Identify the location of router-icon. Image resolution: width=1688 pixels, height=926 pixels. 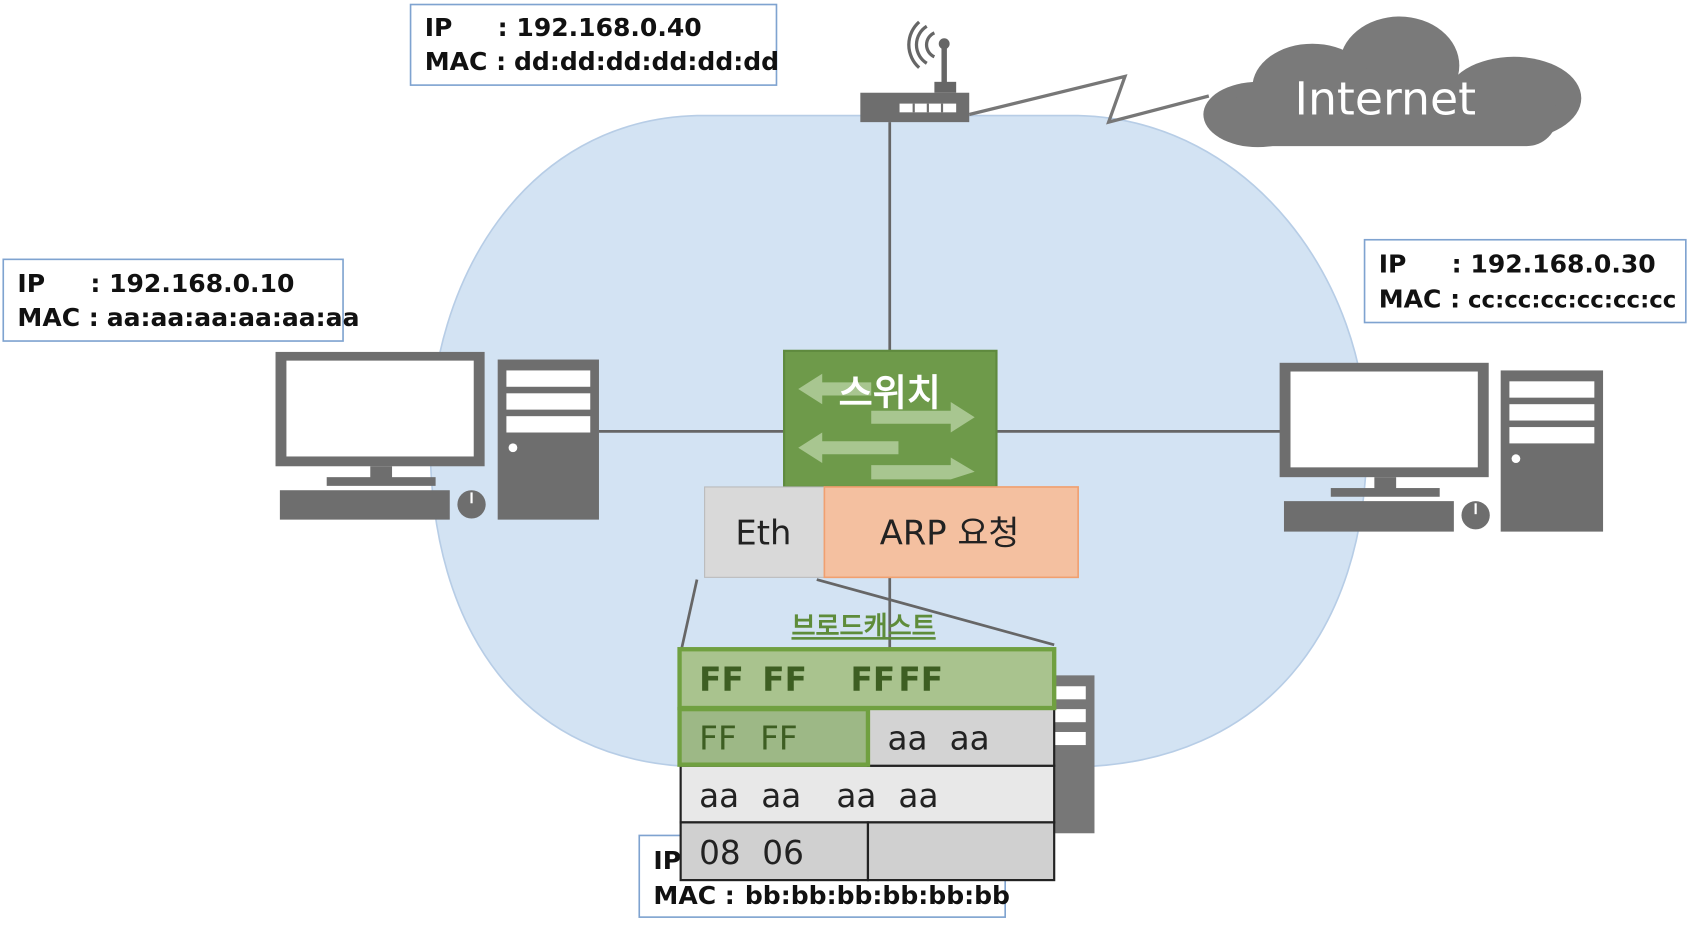
(915, 71).